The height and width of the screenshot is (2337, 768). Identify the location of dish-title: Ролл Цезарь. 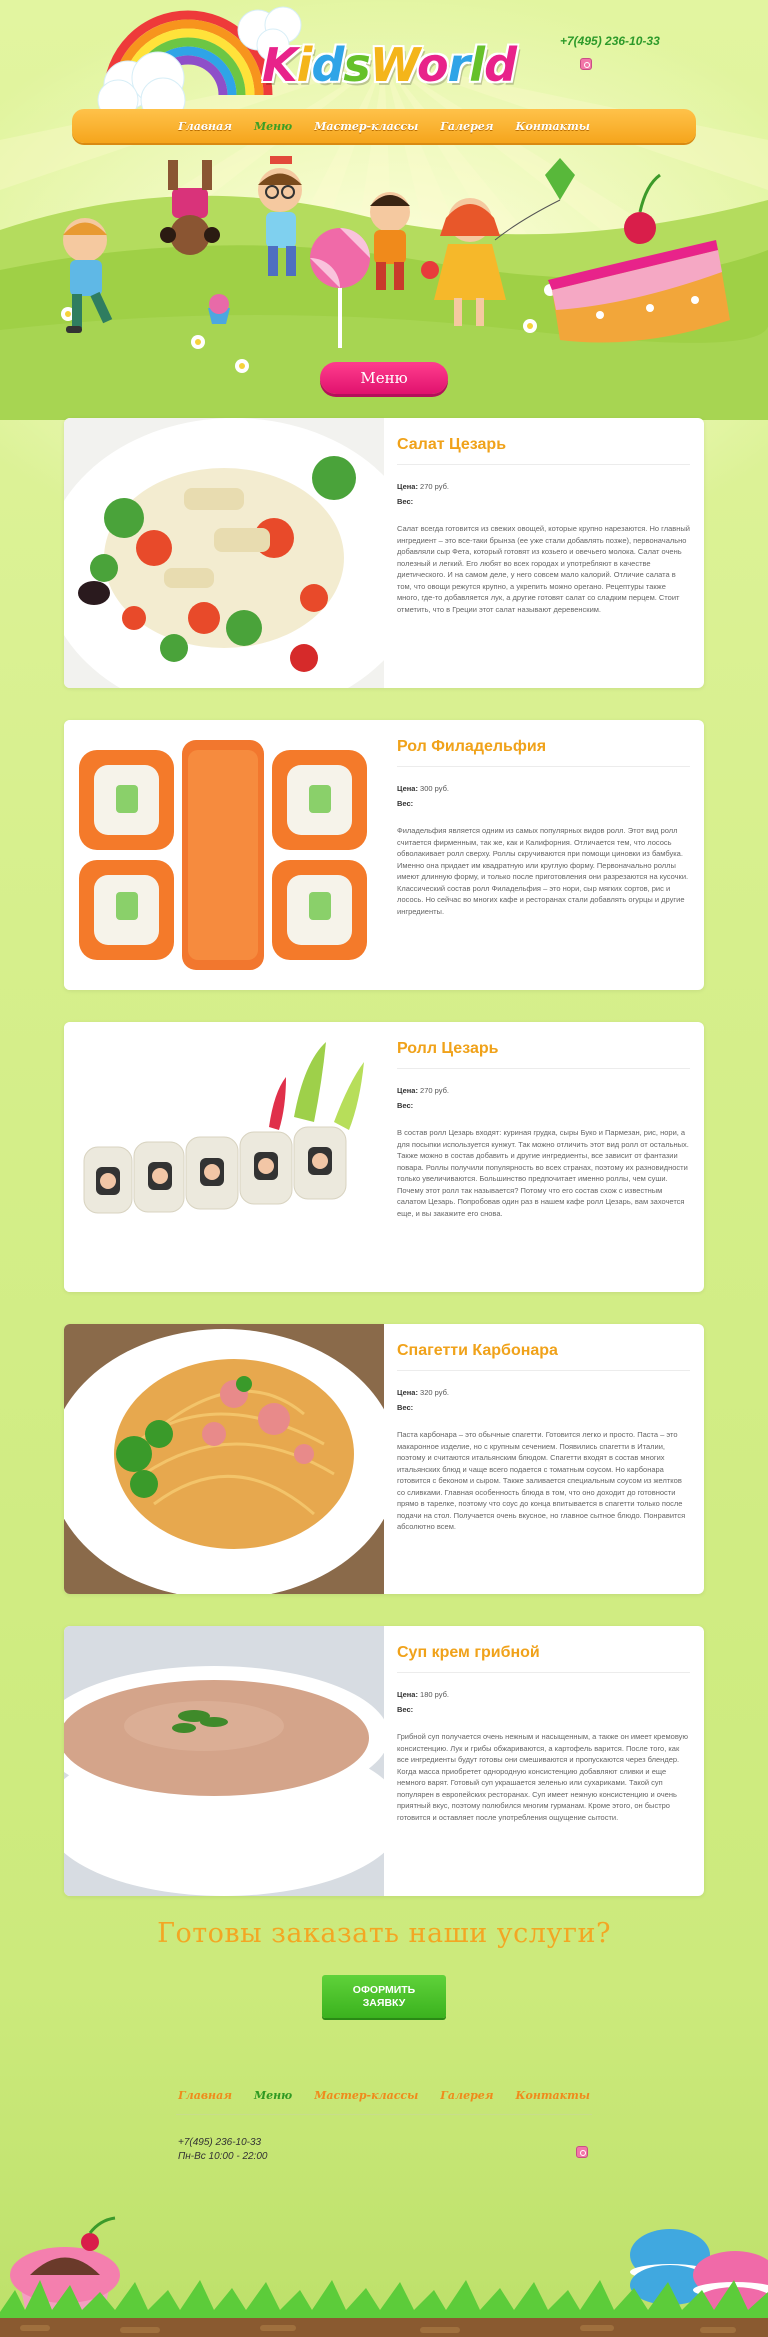
(543, 1054).